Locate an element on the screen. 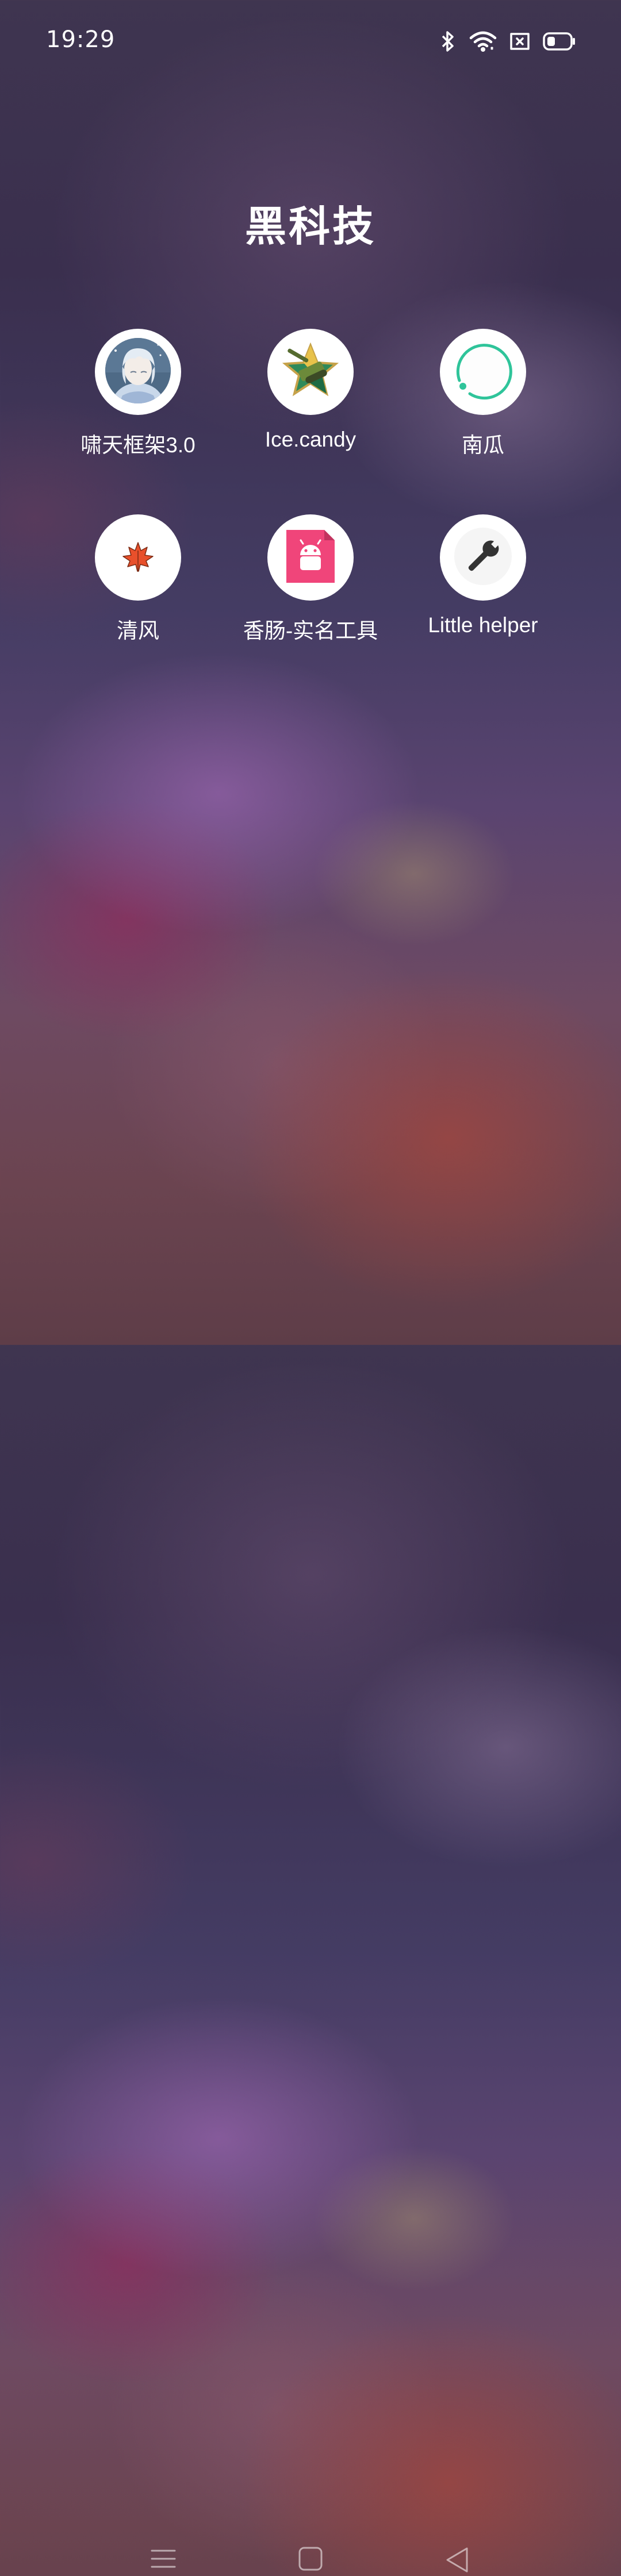 This screenshot has height=2576, width=621. anime-avatar-icon is located at coordinates (138, 372).